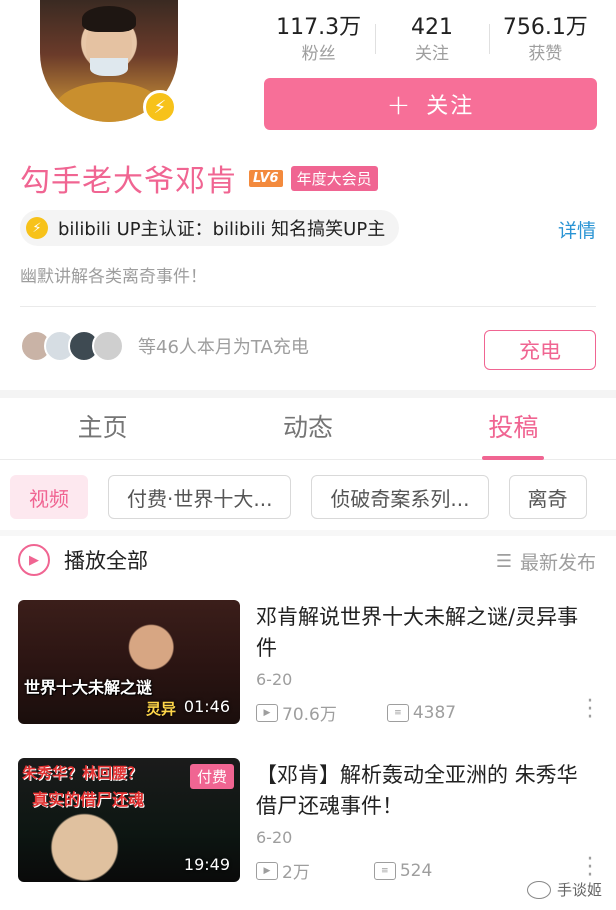 The height and width of the screenshot is (910, 616). I want to click on username: 勾手老大爷邓肯, so click(128, 181).